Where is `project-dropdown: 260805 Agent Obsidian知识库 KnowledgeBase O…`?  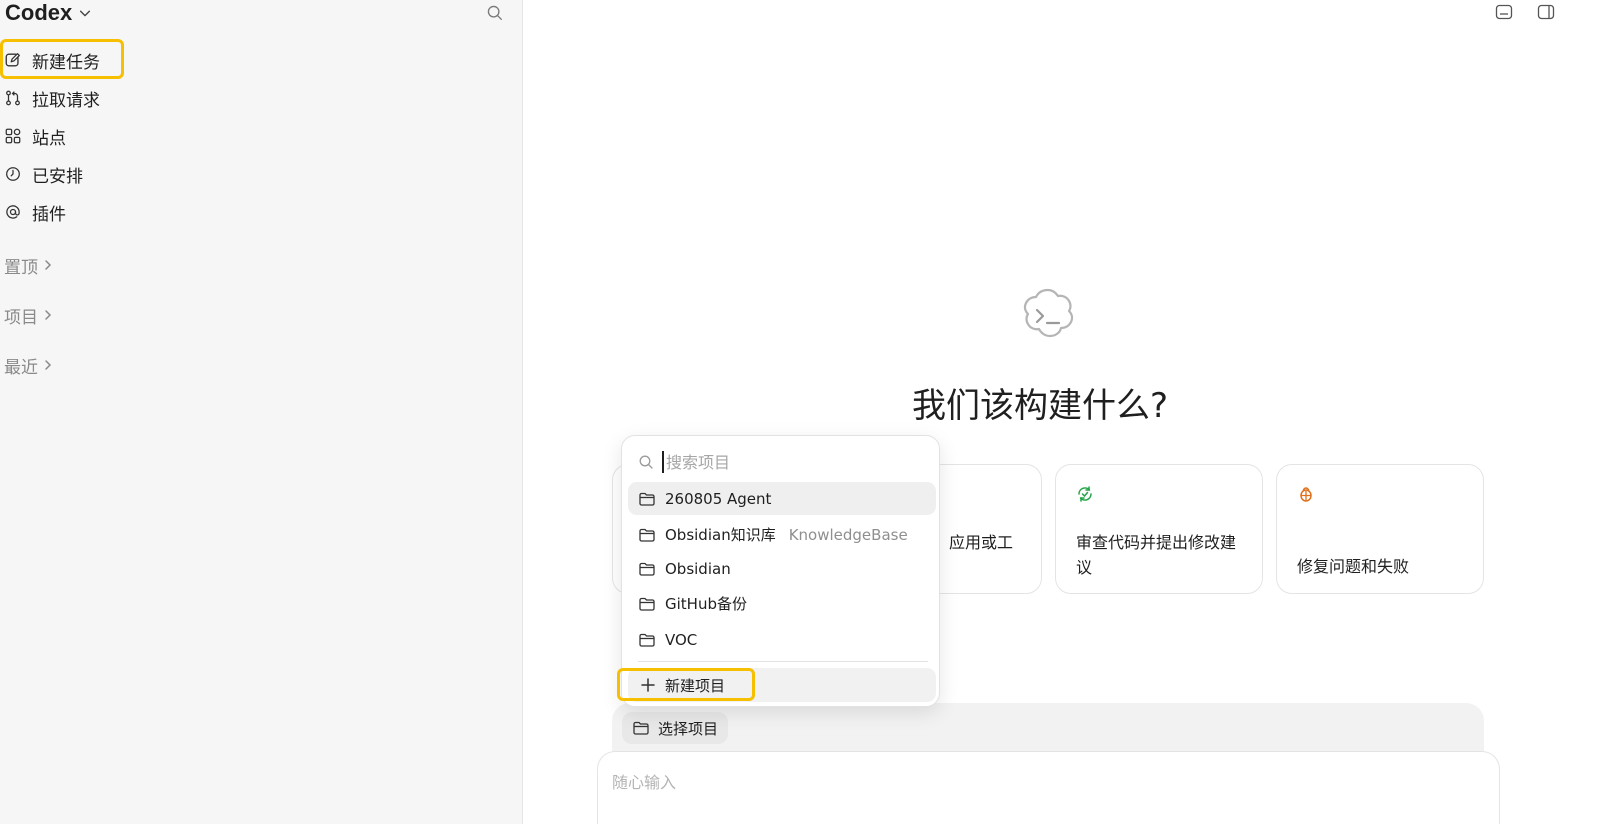 project-dropdown: 260805 Agent Obsidian知识库 KnowledgeBase O… is located at coordinates (780, 571).